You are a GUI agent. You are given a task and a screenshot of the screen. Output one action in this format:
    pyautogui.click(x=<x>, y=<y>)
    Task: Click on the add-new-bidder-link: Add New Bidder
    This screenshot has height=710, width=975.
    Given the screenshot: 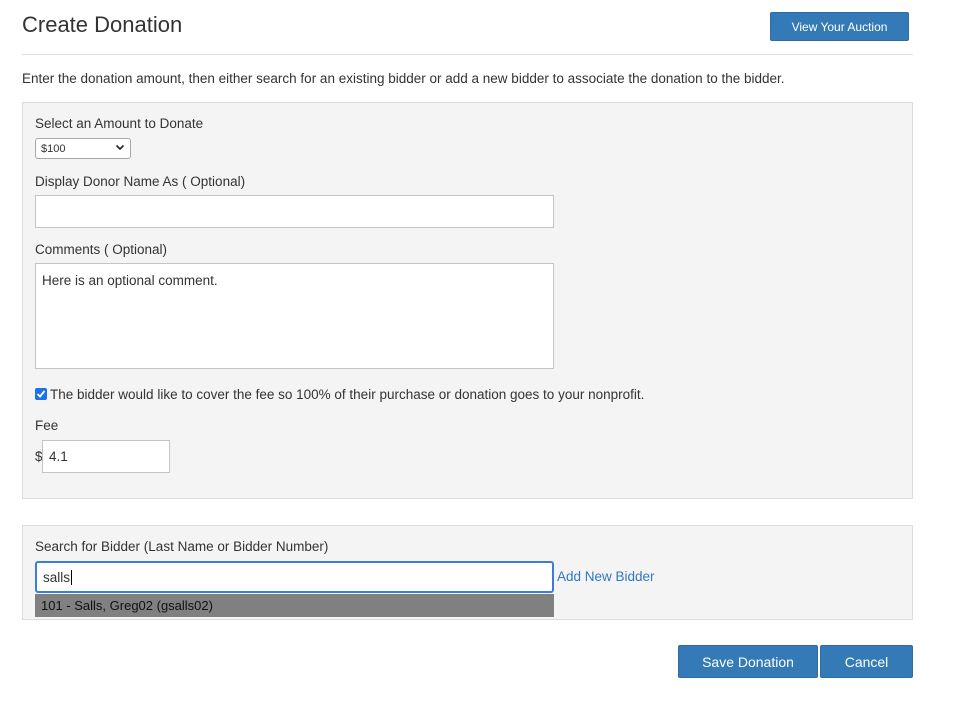 What is the action you would take?
    pyautogui.click(x=606, y=576)
    